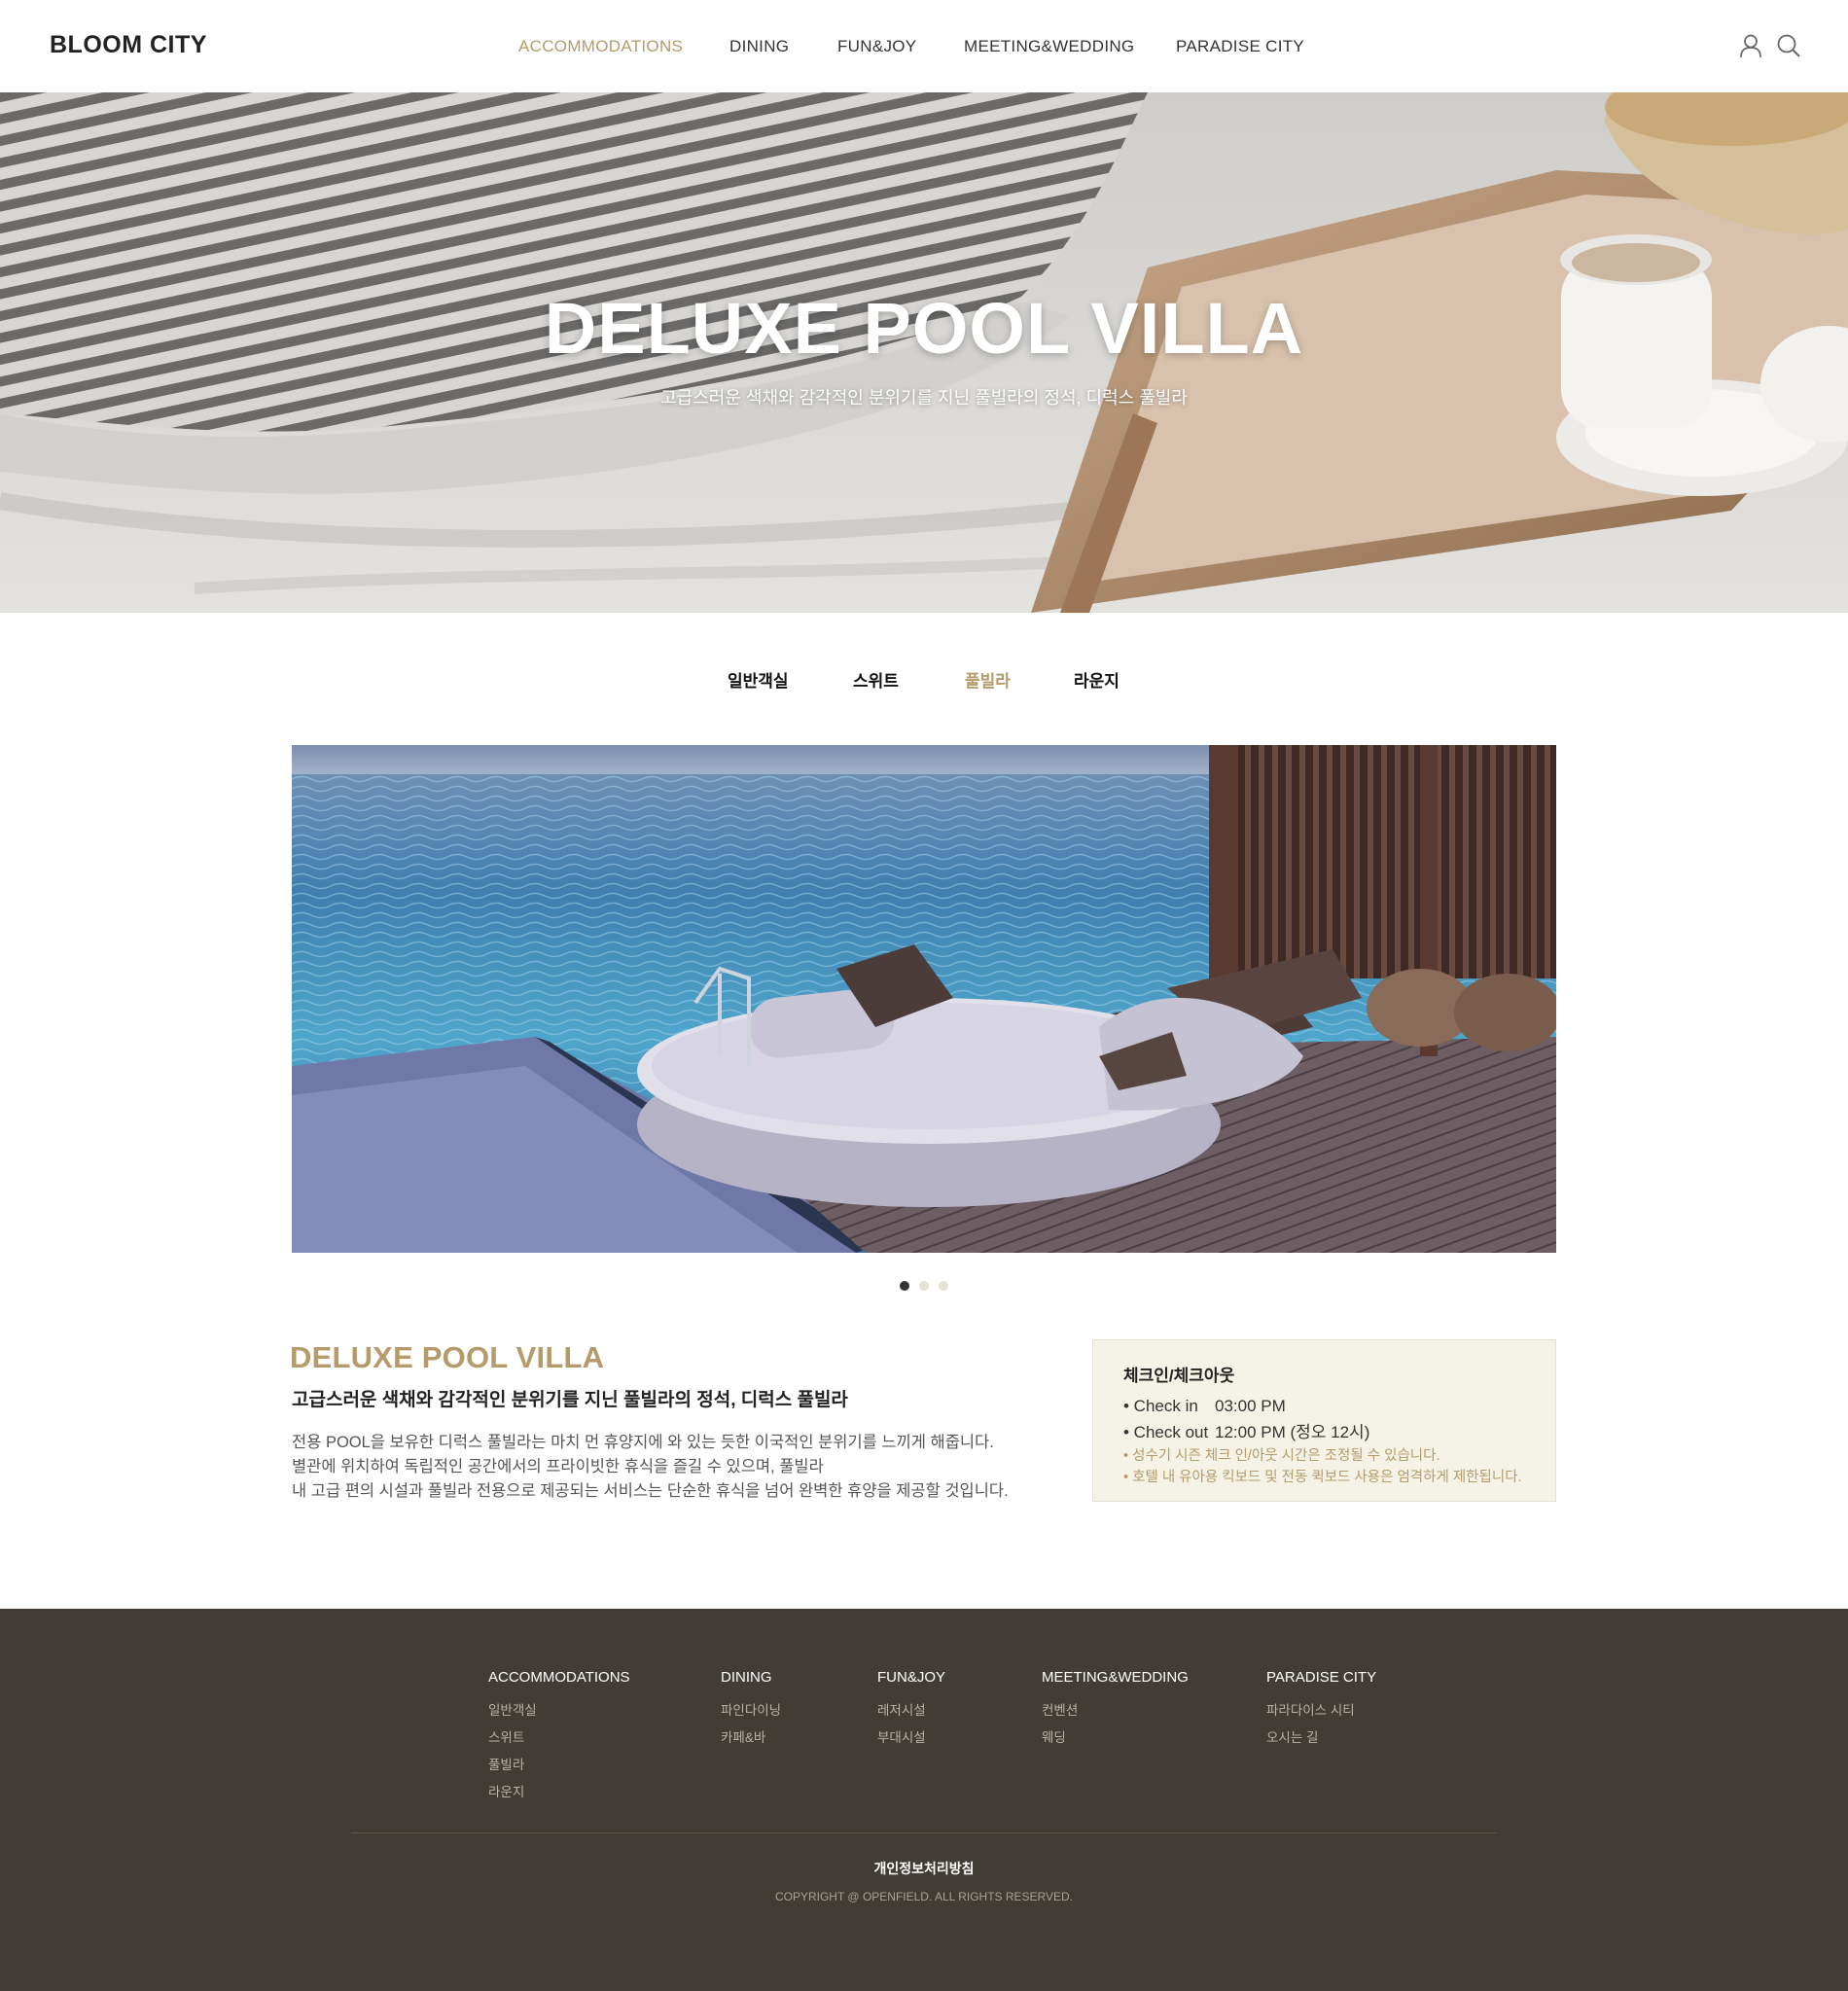 The image size is (1848, 1991). Describe the element at coordinates (1311, 1709) in the screenshot. I see `footer-link-paradise-city: 파라다이스 시티` at that location.